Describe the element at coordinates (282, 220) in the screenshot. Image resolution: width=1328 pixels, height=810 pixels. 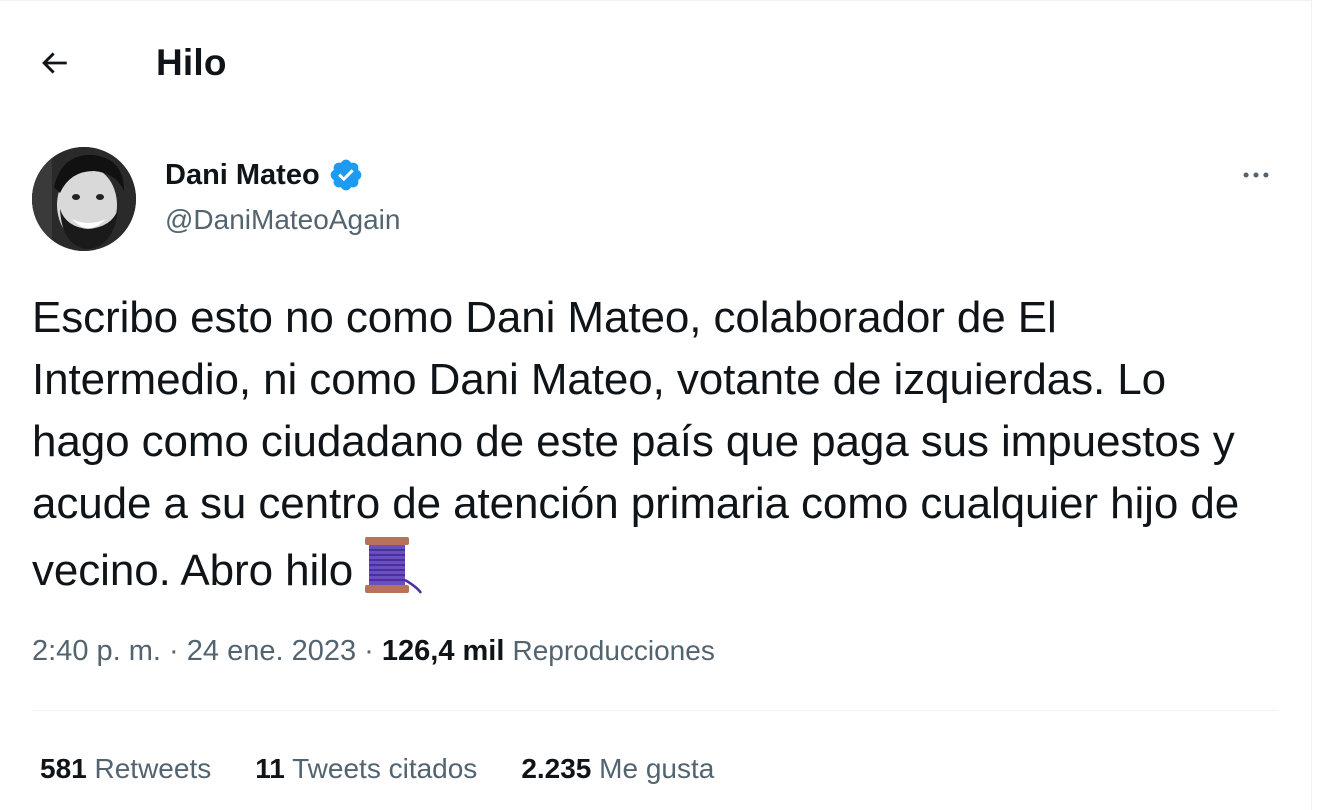
I see `author-handle: @DaniMateoAgain` at that location.